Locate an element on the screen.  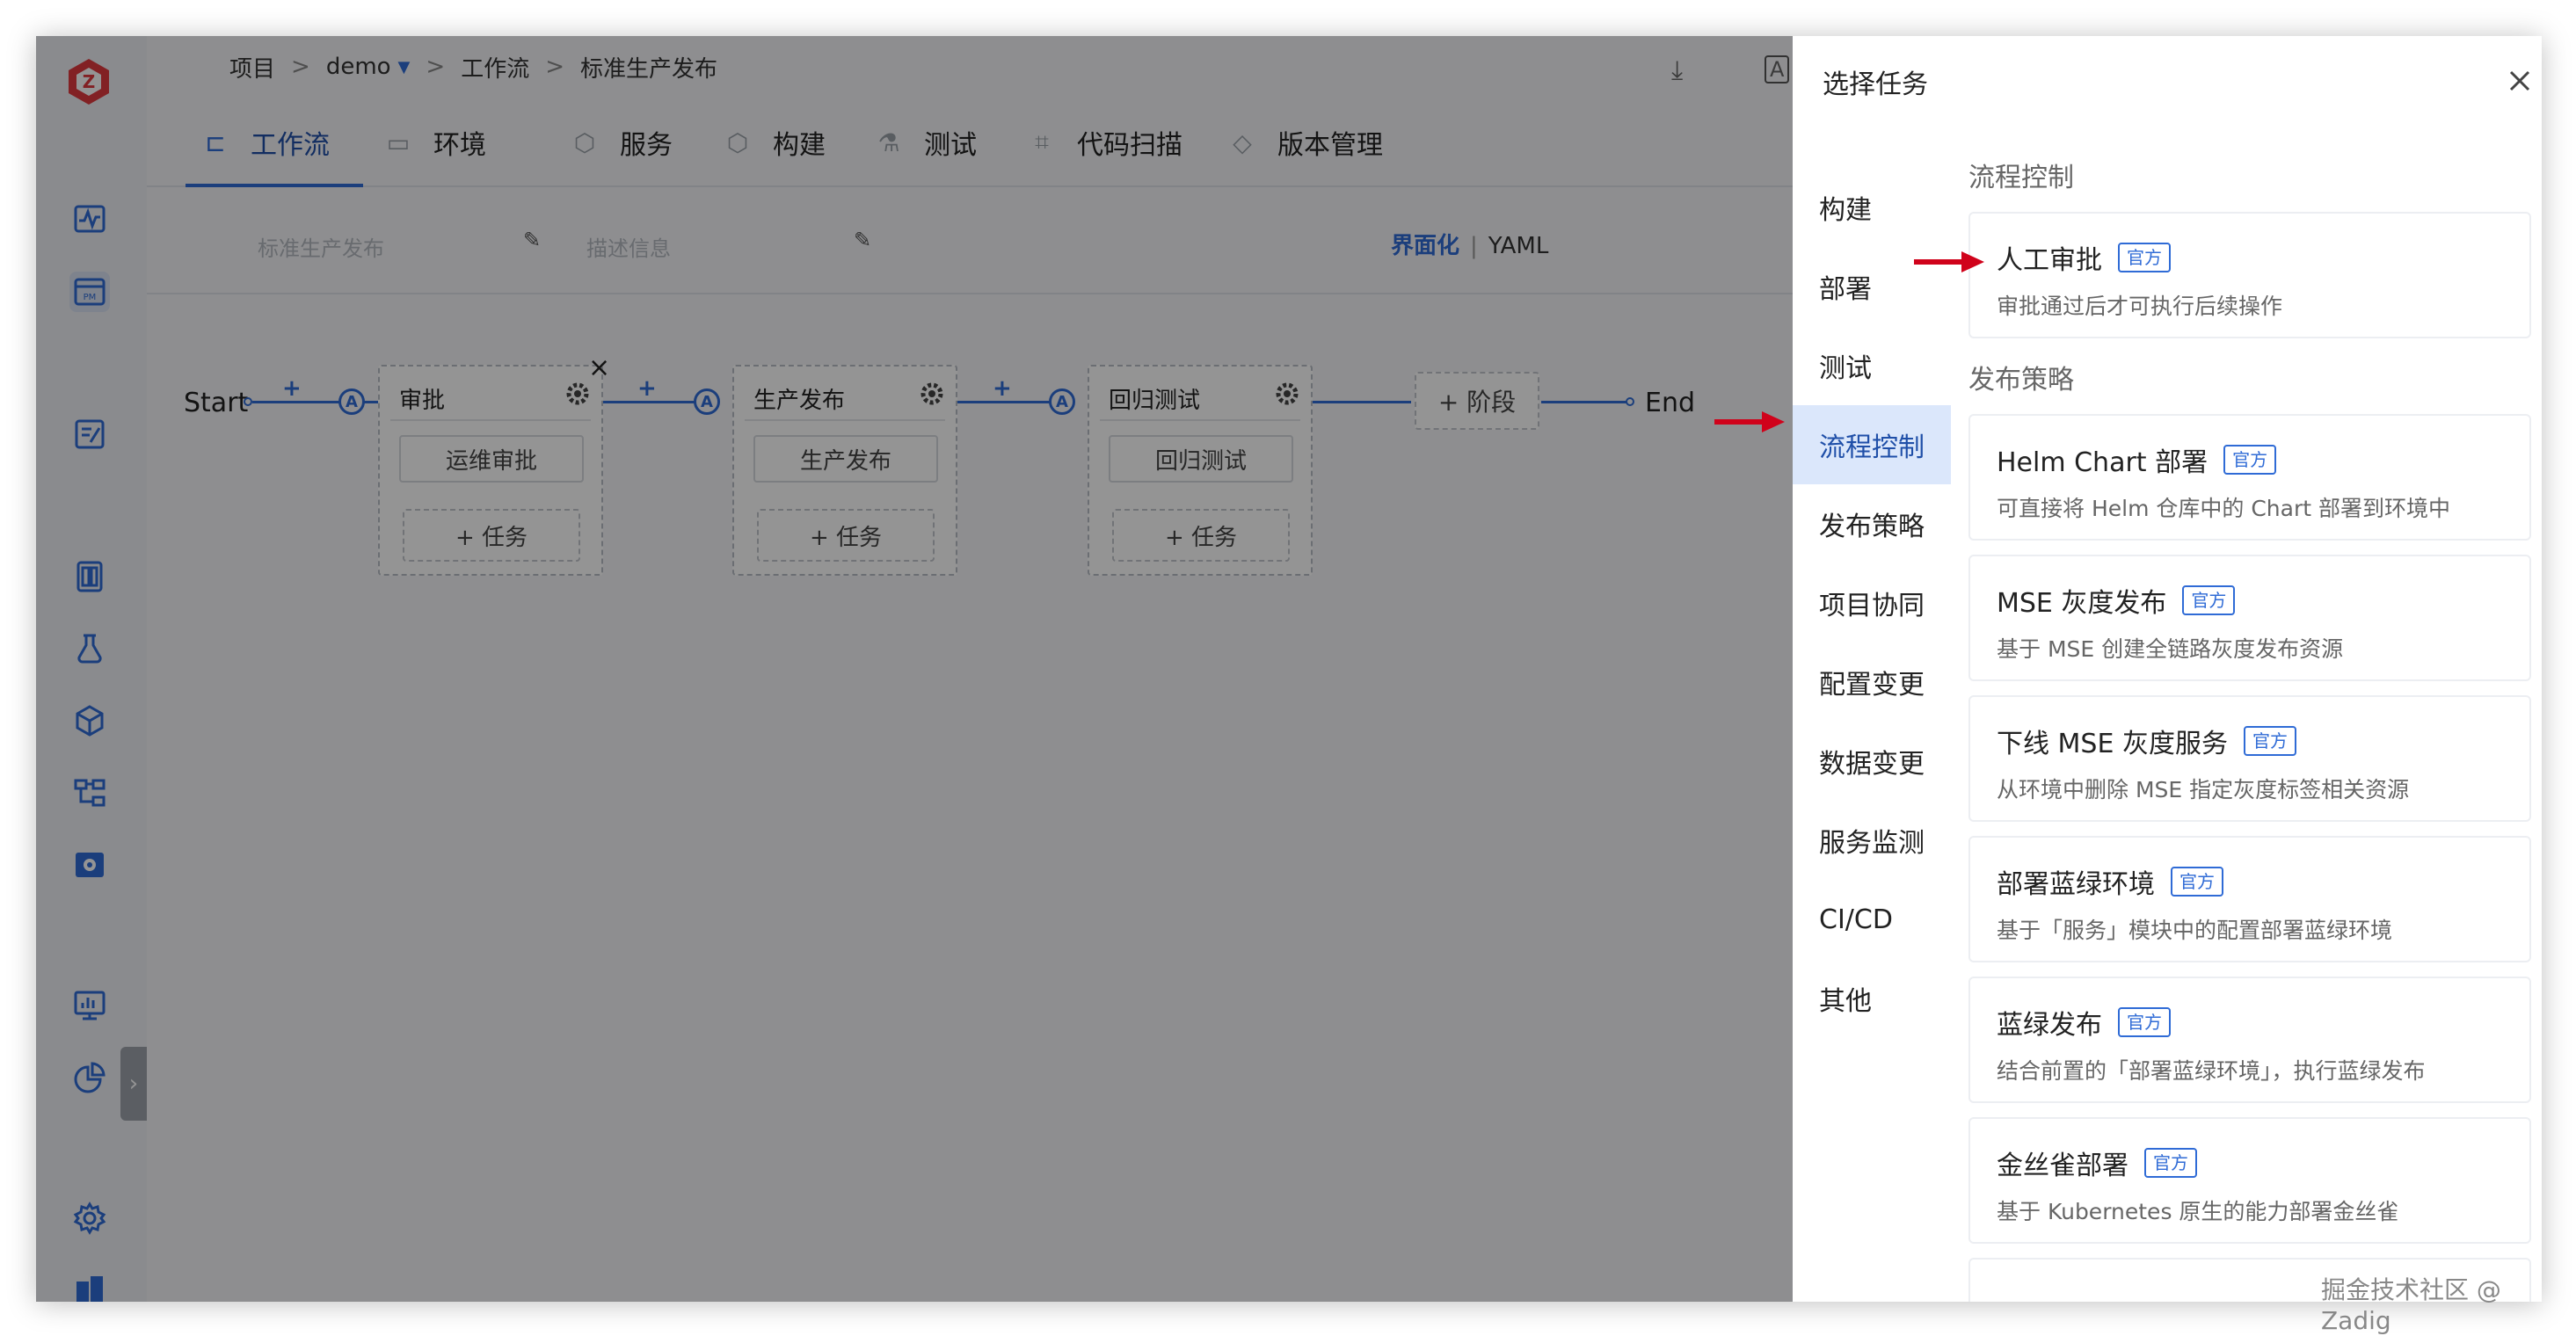
task-description: 基于「服务」模块中的配置部署蓝绿环境 is located at coordinates (2195, 930).